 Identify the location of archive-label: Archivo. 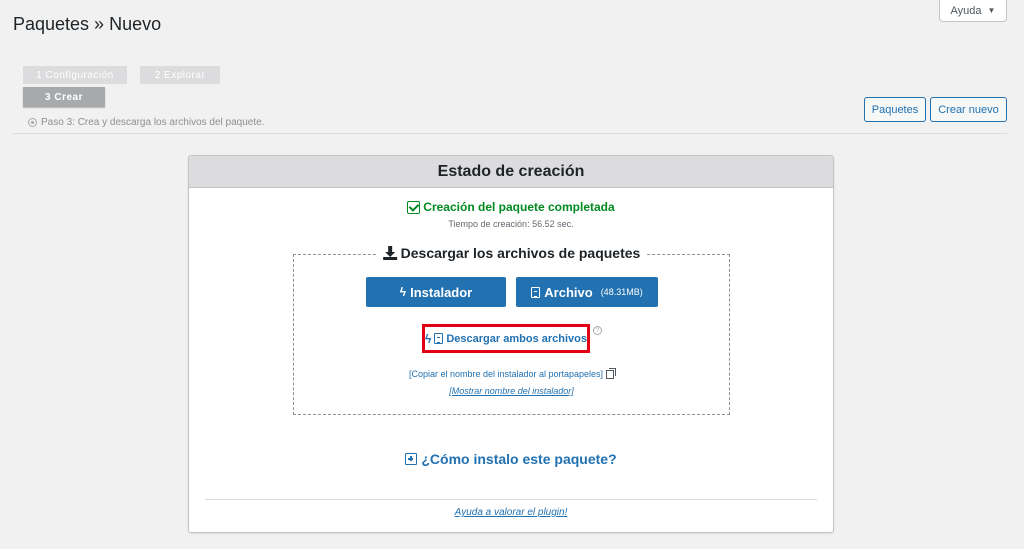
(568, 292).